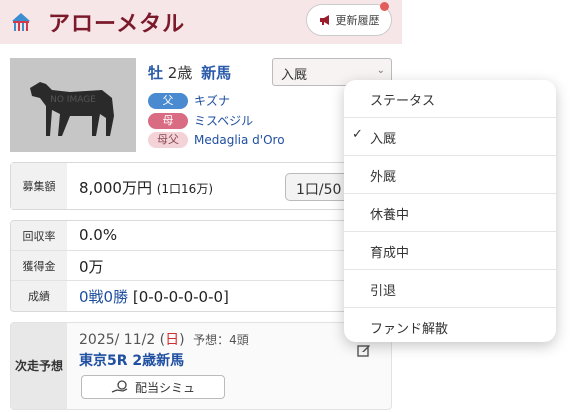 This screenshot has height=412, width=574. I want to click on recruit-per-unit: (1口16万), so click(185, 189).